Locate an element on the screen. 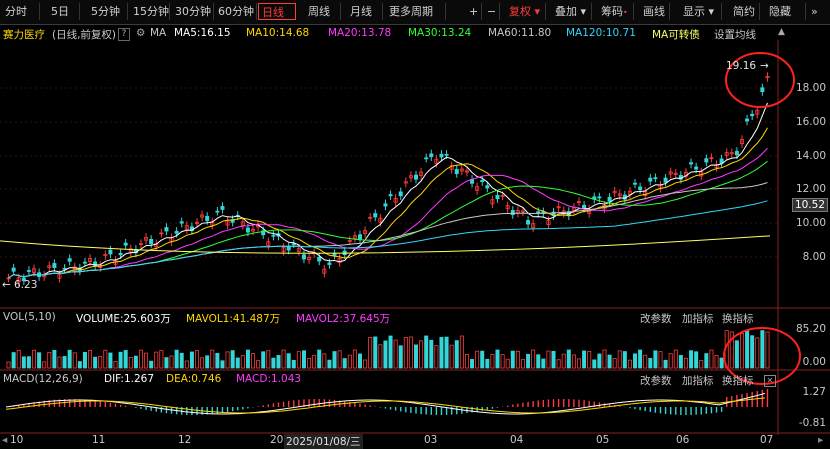 This screenshot has height=449, width=830. macd-edit-params-button: 改参数 is located at coordinates (656, 380).